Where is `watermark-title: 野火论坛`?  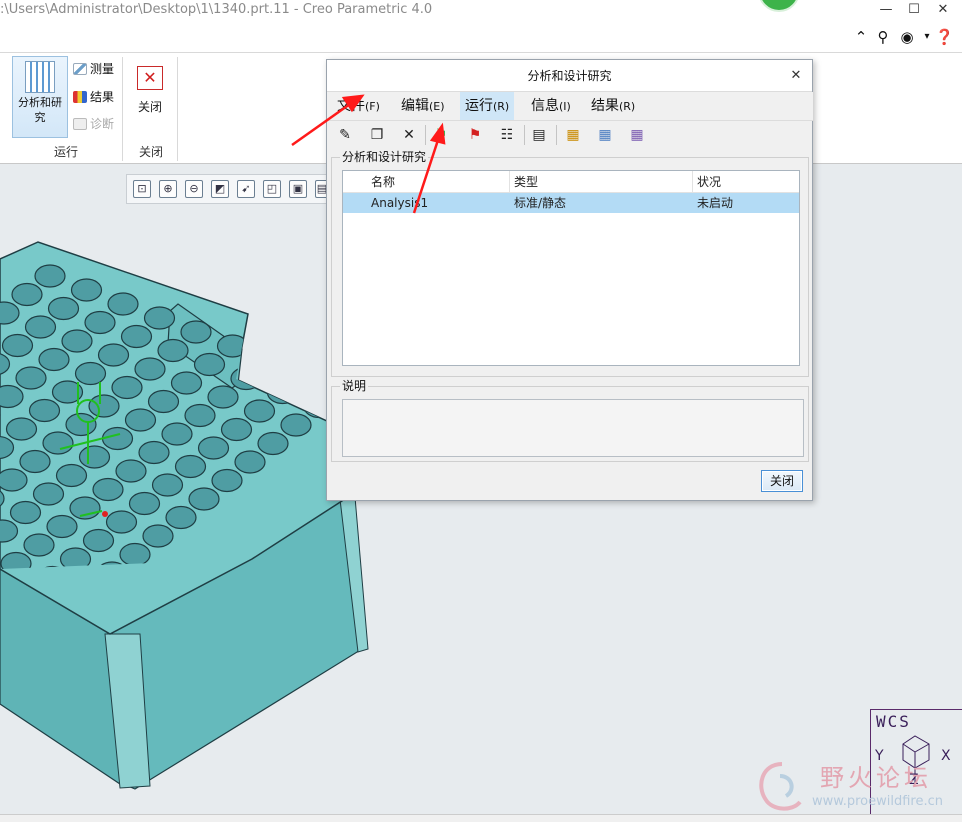
watermark-title: 野火论坛 is located at coordinates (876, 778).